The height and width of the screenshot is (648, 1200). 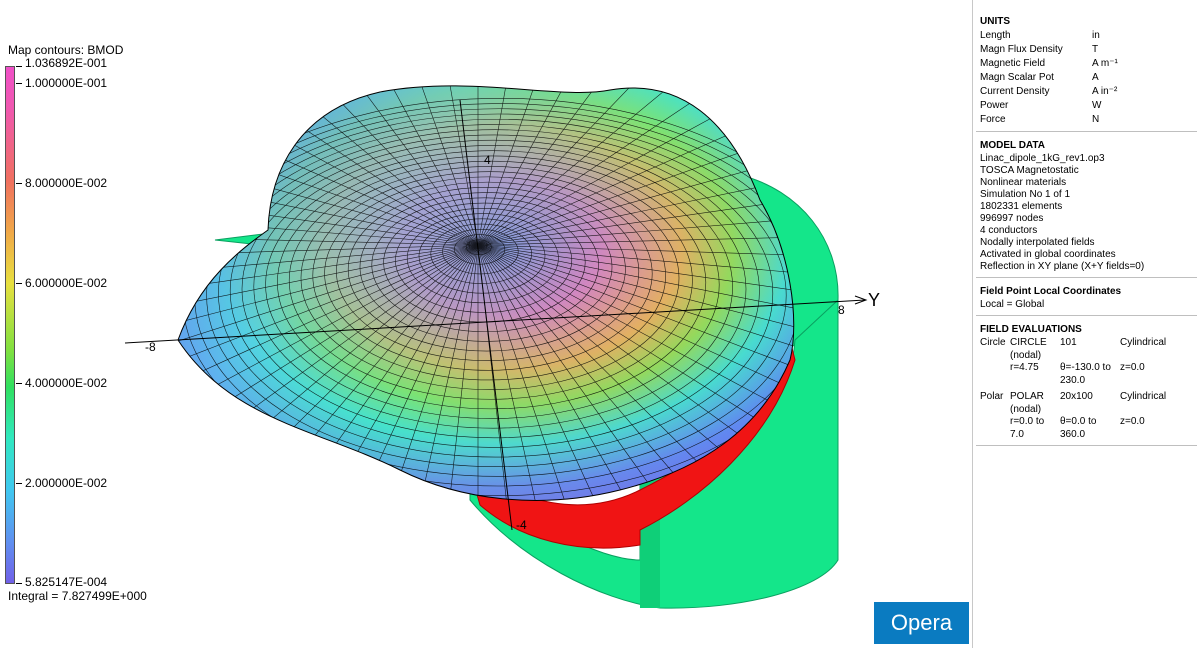 I want to click on model-line: Activated in global coordinates, so click(x=1048, y=254).